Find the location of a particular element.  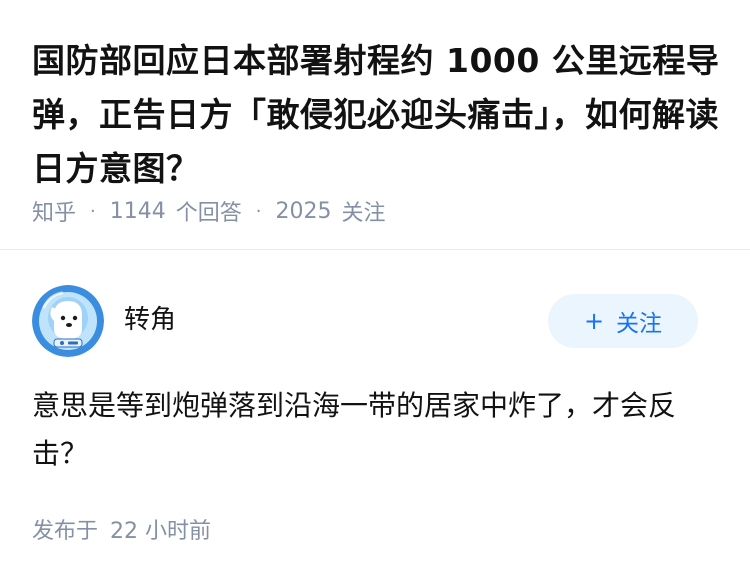

publish-time: 发布于 22 小时前 is located at coordinates (121, 529).